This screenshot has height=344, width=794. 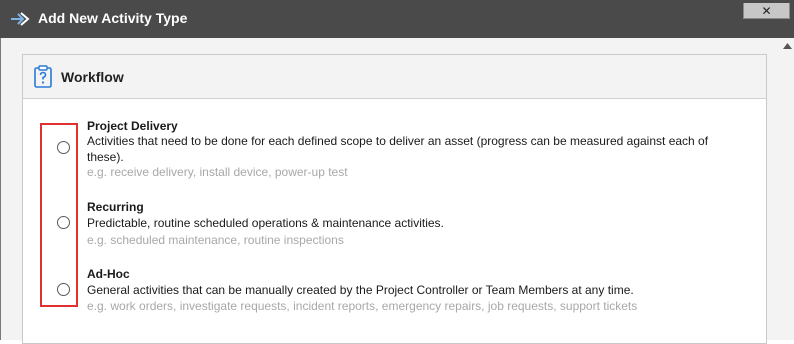 I want to click on radio-recurring, so click(x=63, y=222).